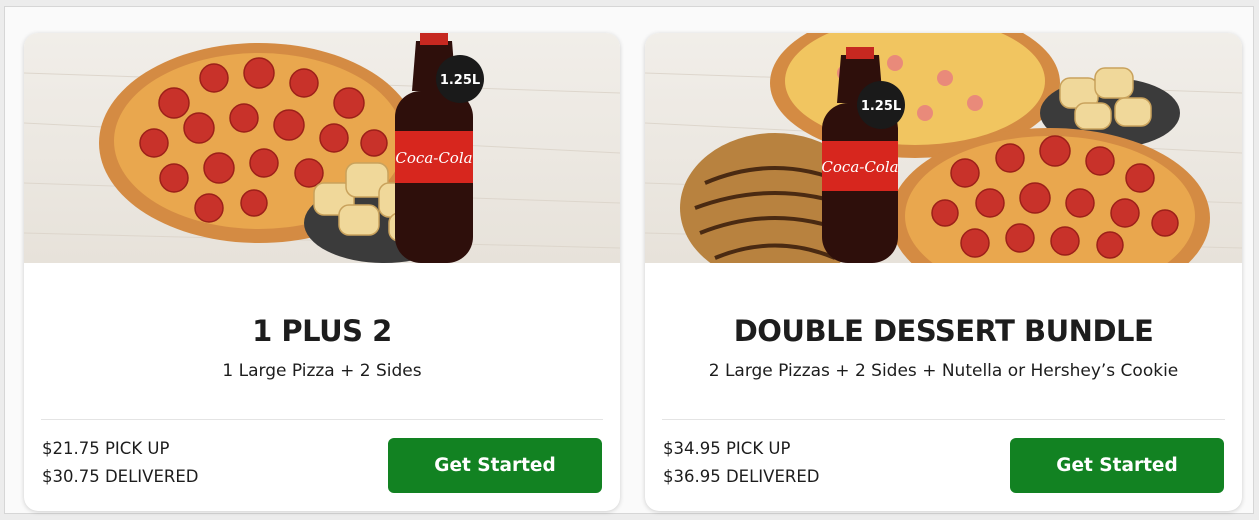 The height and width of the screenshot is (520, 1259). I want to click on pickup-price: $34.95 PICK UP, so click(727, 448).